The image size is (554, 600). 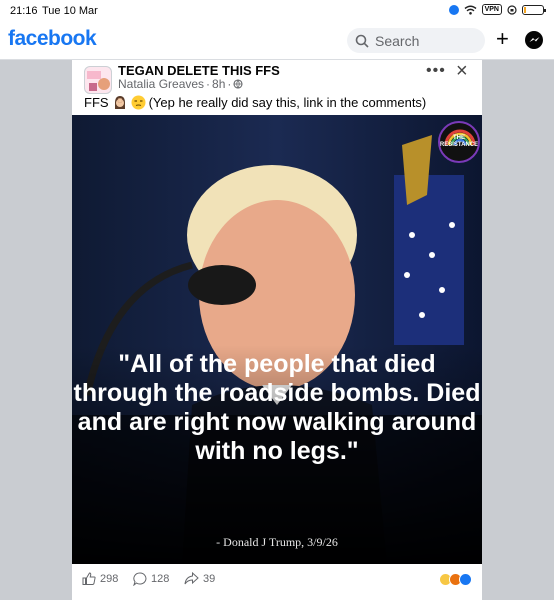 I want to click on orientation-lock-icon, so click(x=512, y=9).